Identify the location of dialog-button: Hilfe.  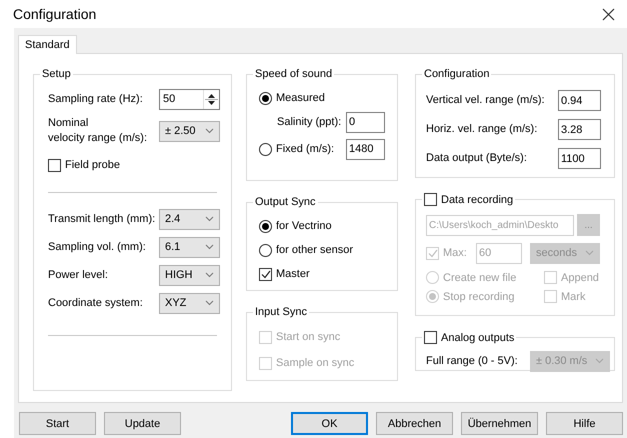
(584, 423).